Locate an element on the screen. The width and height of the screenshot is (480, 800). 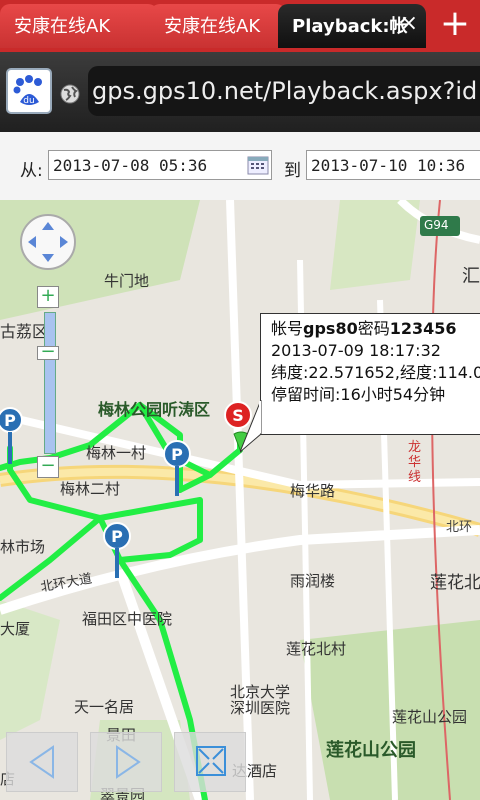
arrow-right-icon is located at coordinates (128, 762).